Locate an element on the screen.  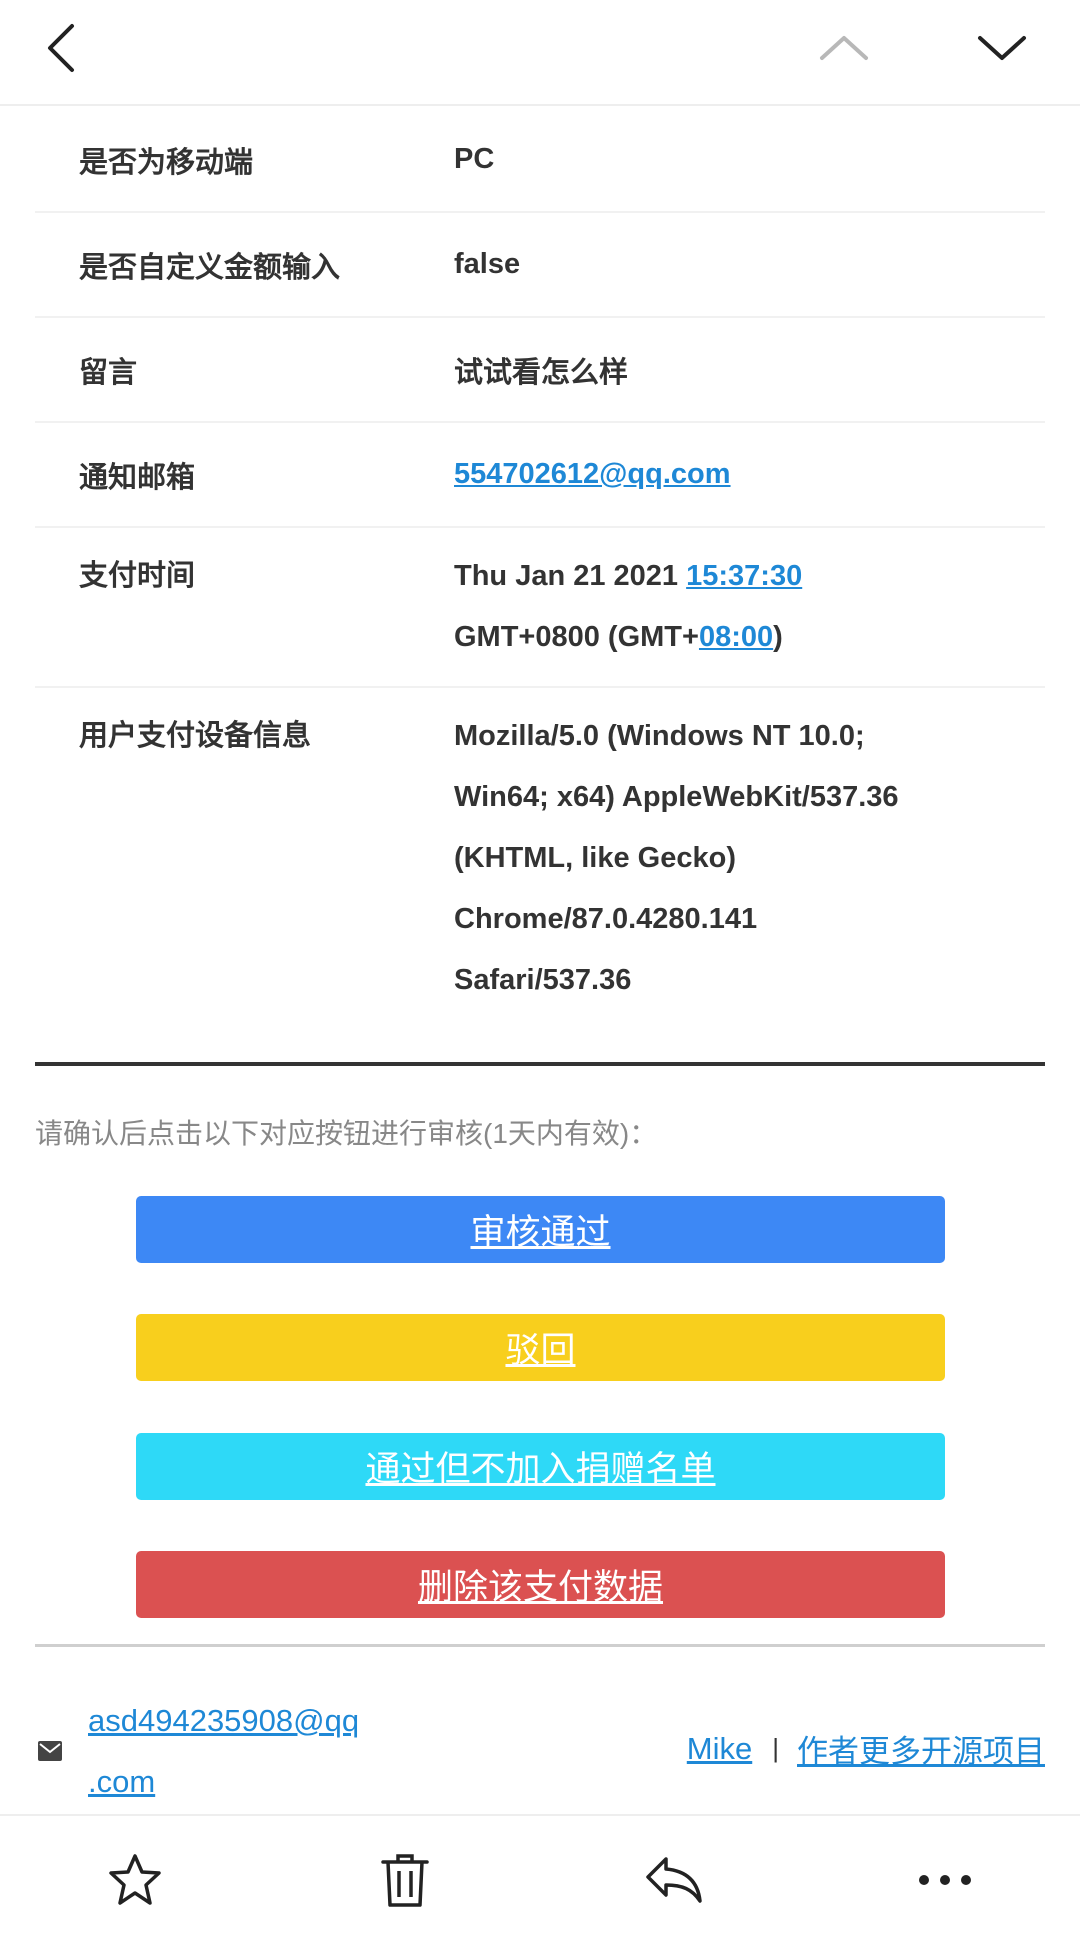
footer-email-link: asd494235908@qq .com is located at coordinates (238, 1751).